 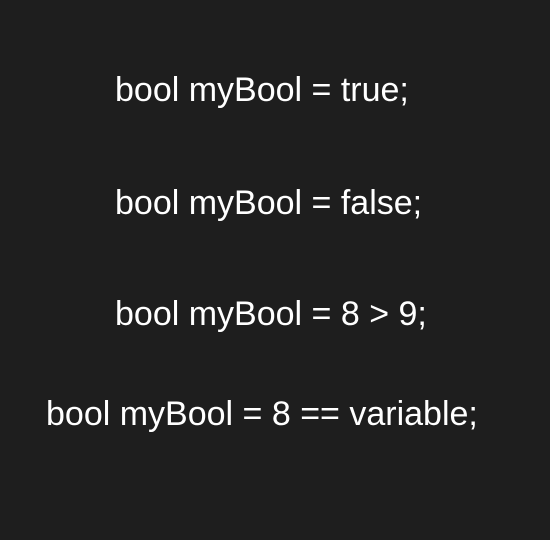 What do you see at coordinates (262, 90) in the screenshot?
I see `code-line-true: bool myBool = true;` at bounding box center [262, 90].